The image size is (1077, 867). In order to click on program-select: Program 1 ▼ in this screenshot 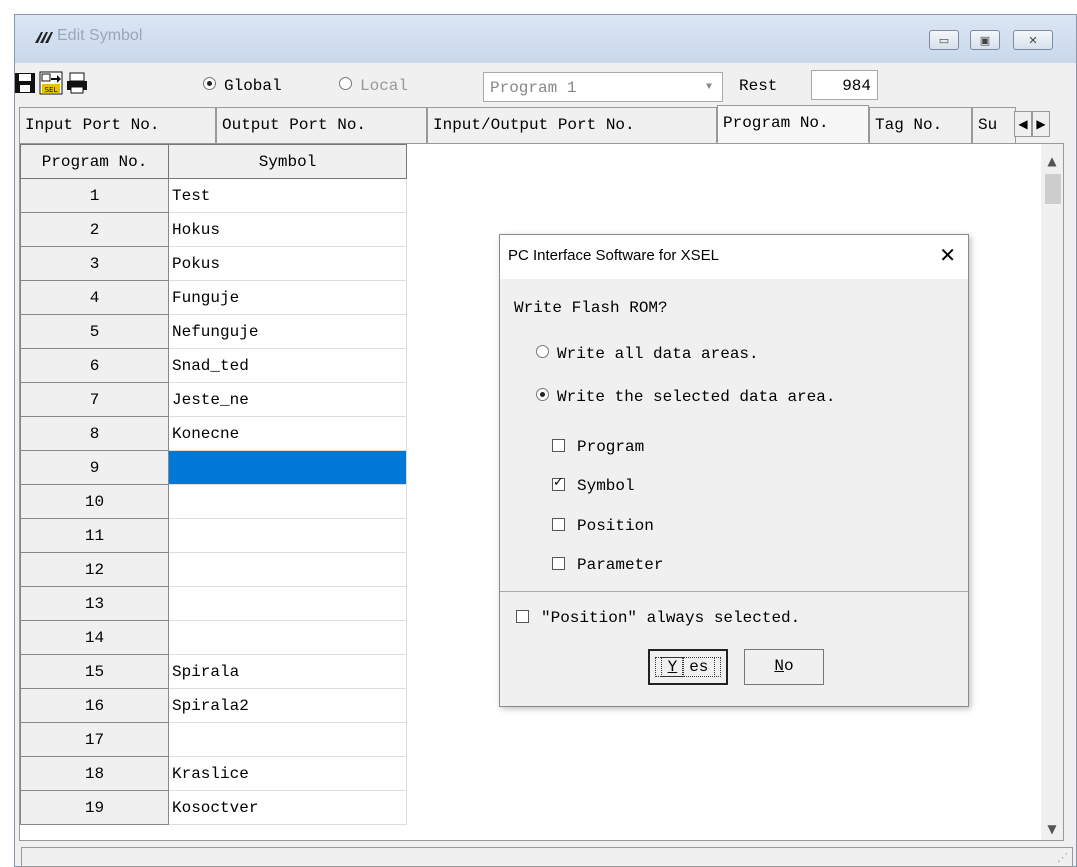, I will do `click(603, 87)`.